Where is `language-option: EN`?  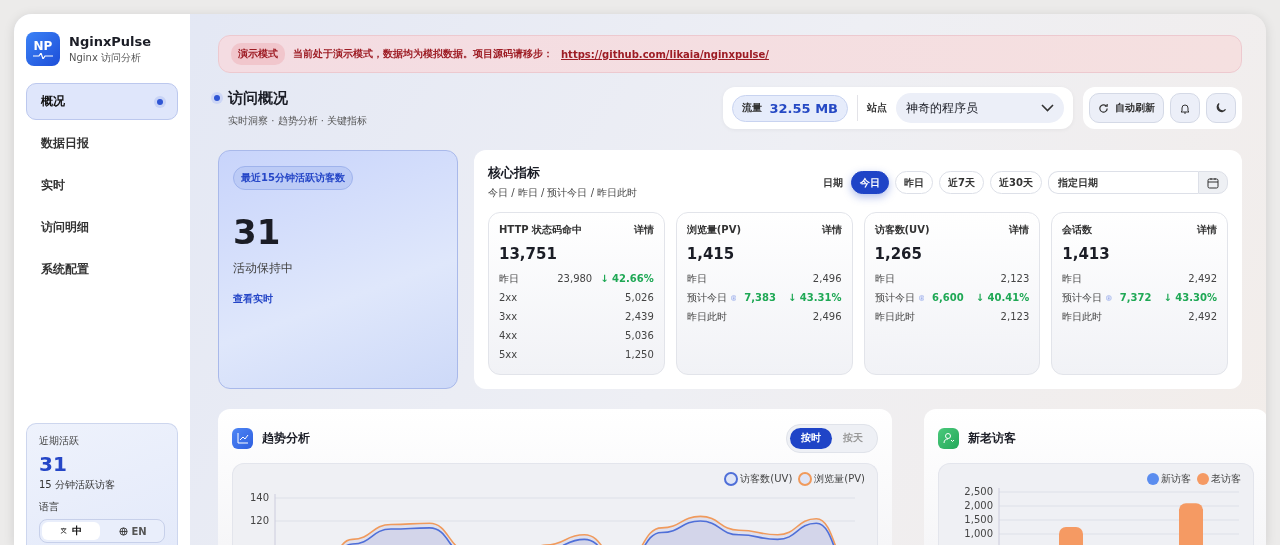 language-option: EN is located at coordinates (133, 531).